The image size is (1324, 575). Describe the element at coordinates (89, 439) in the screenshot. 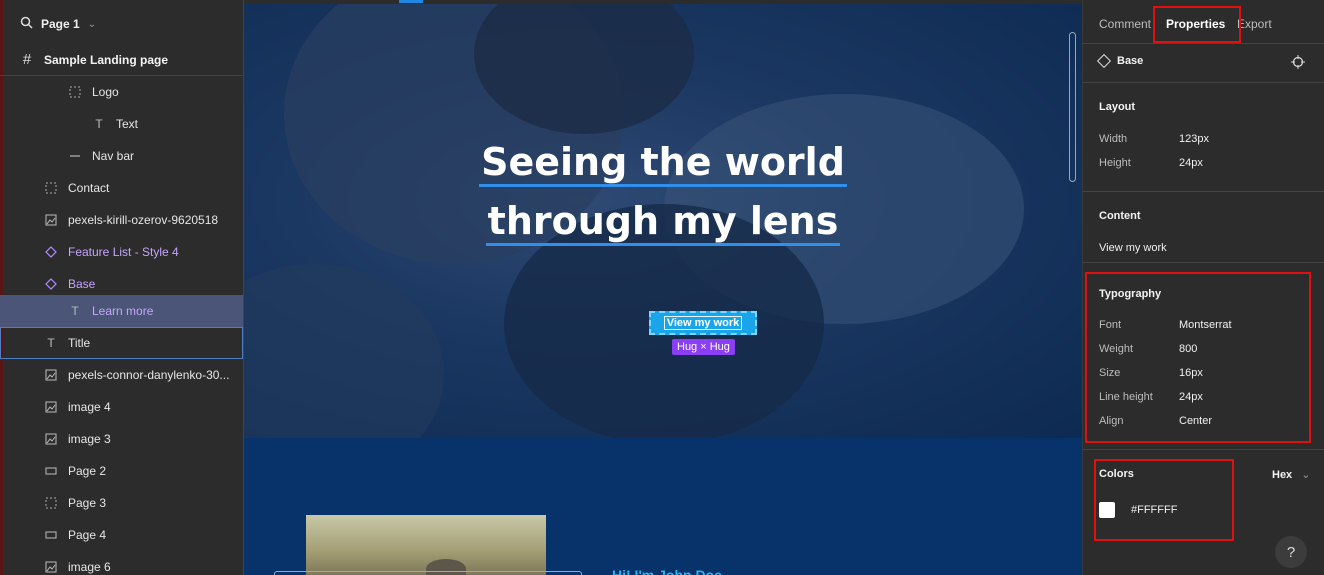

I see `layer-label: image 3` at that location.